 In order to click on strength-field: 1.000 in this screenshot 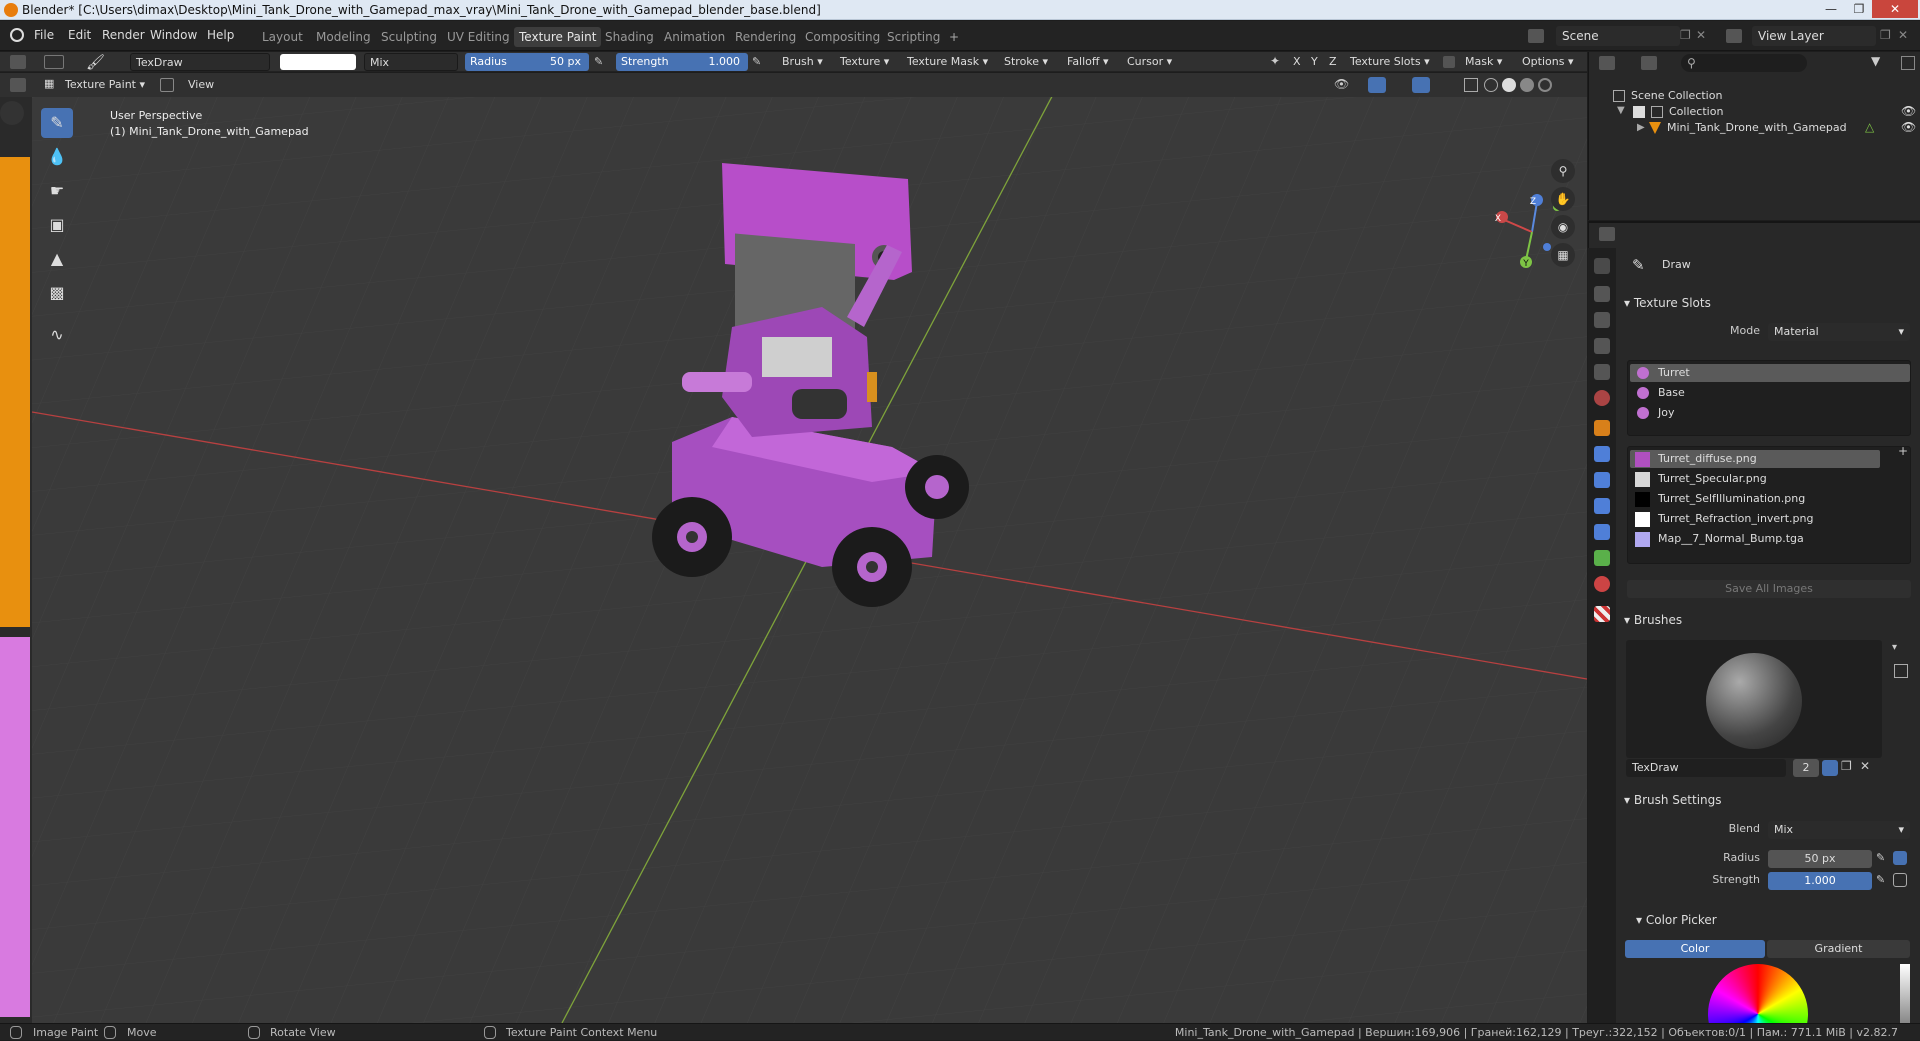, I will do `click(1820, 881)`.